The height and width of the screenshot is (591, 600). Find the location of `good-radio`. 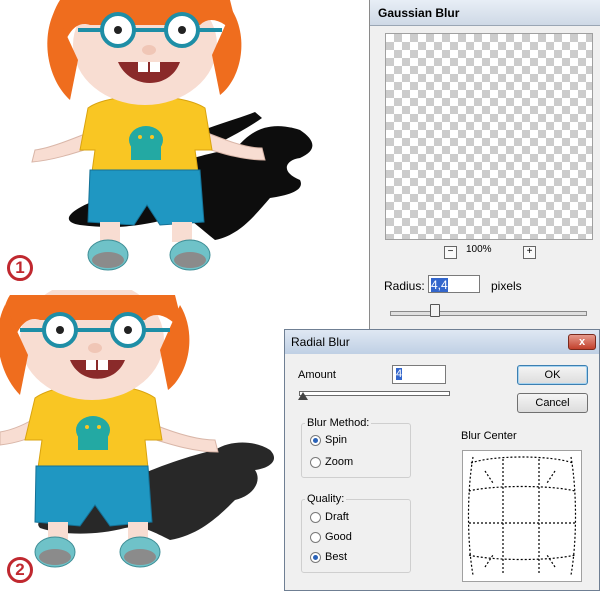

good-radio is located at coordinates (315, 537).